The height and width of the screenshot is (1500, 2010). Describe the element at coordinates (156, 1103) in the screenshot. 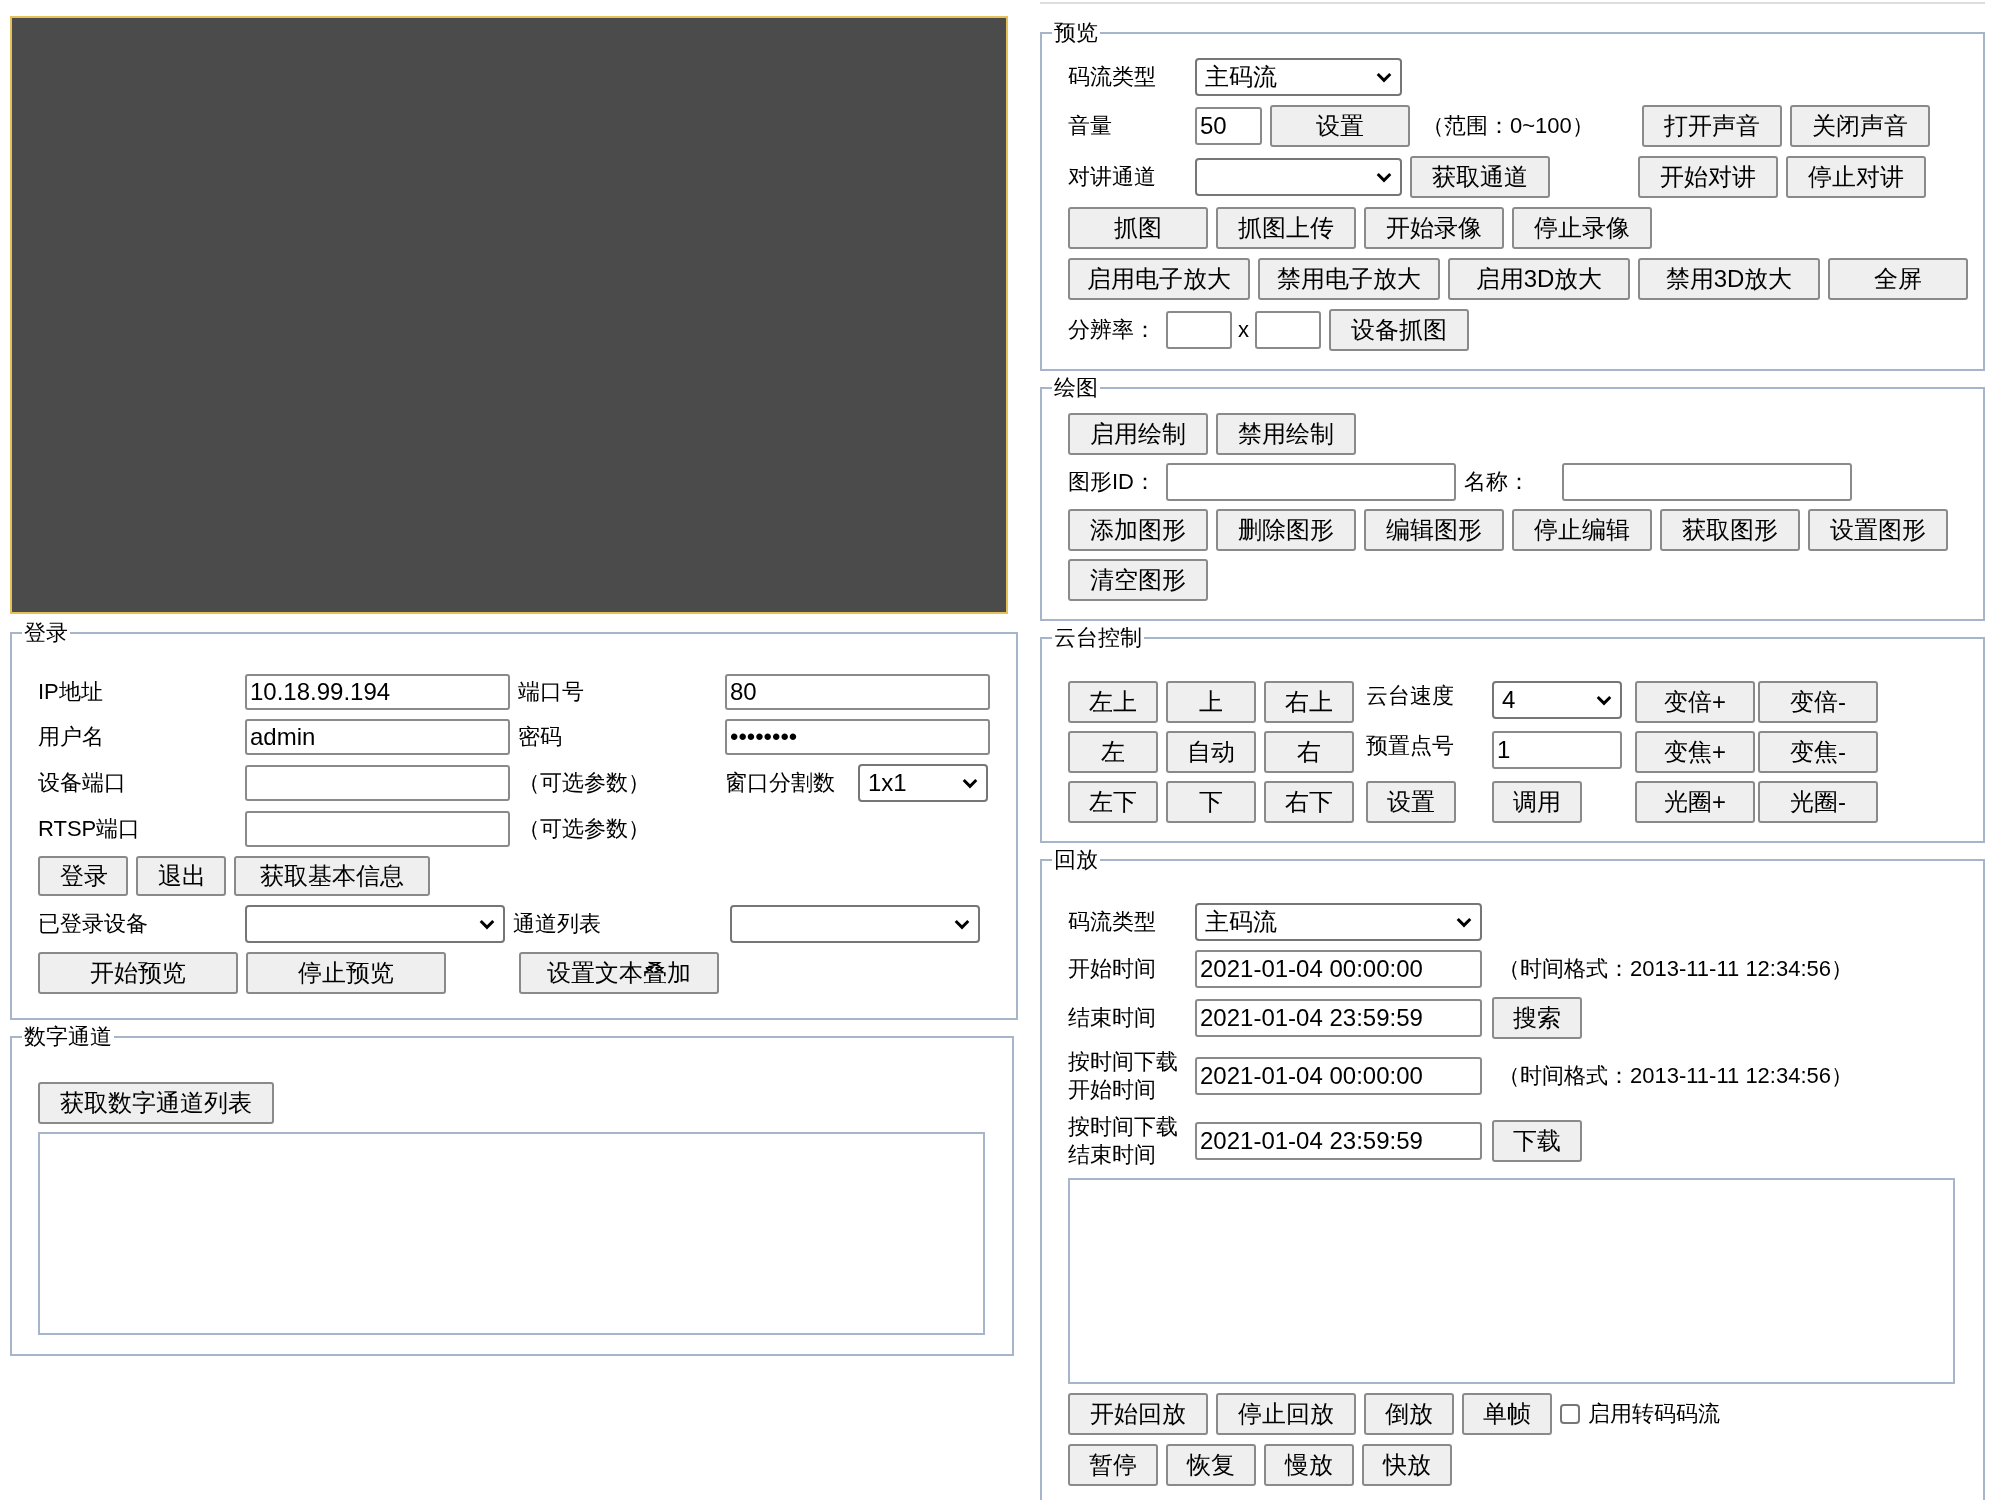

I see `button: 获取数字通道列表` at that location.